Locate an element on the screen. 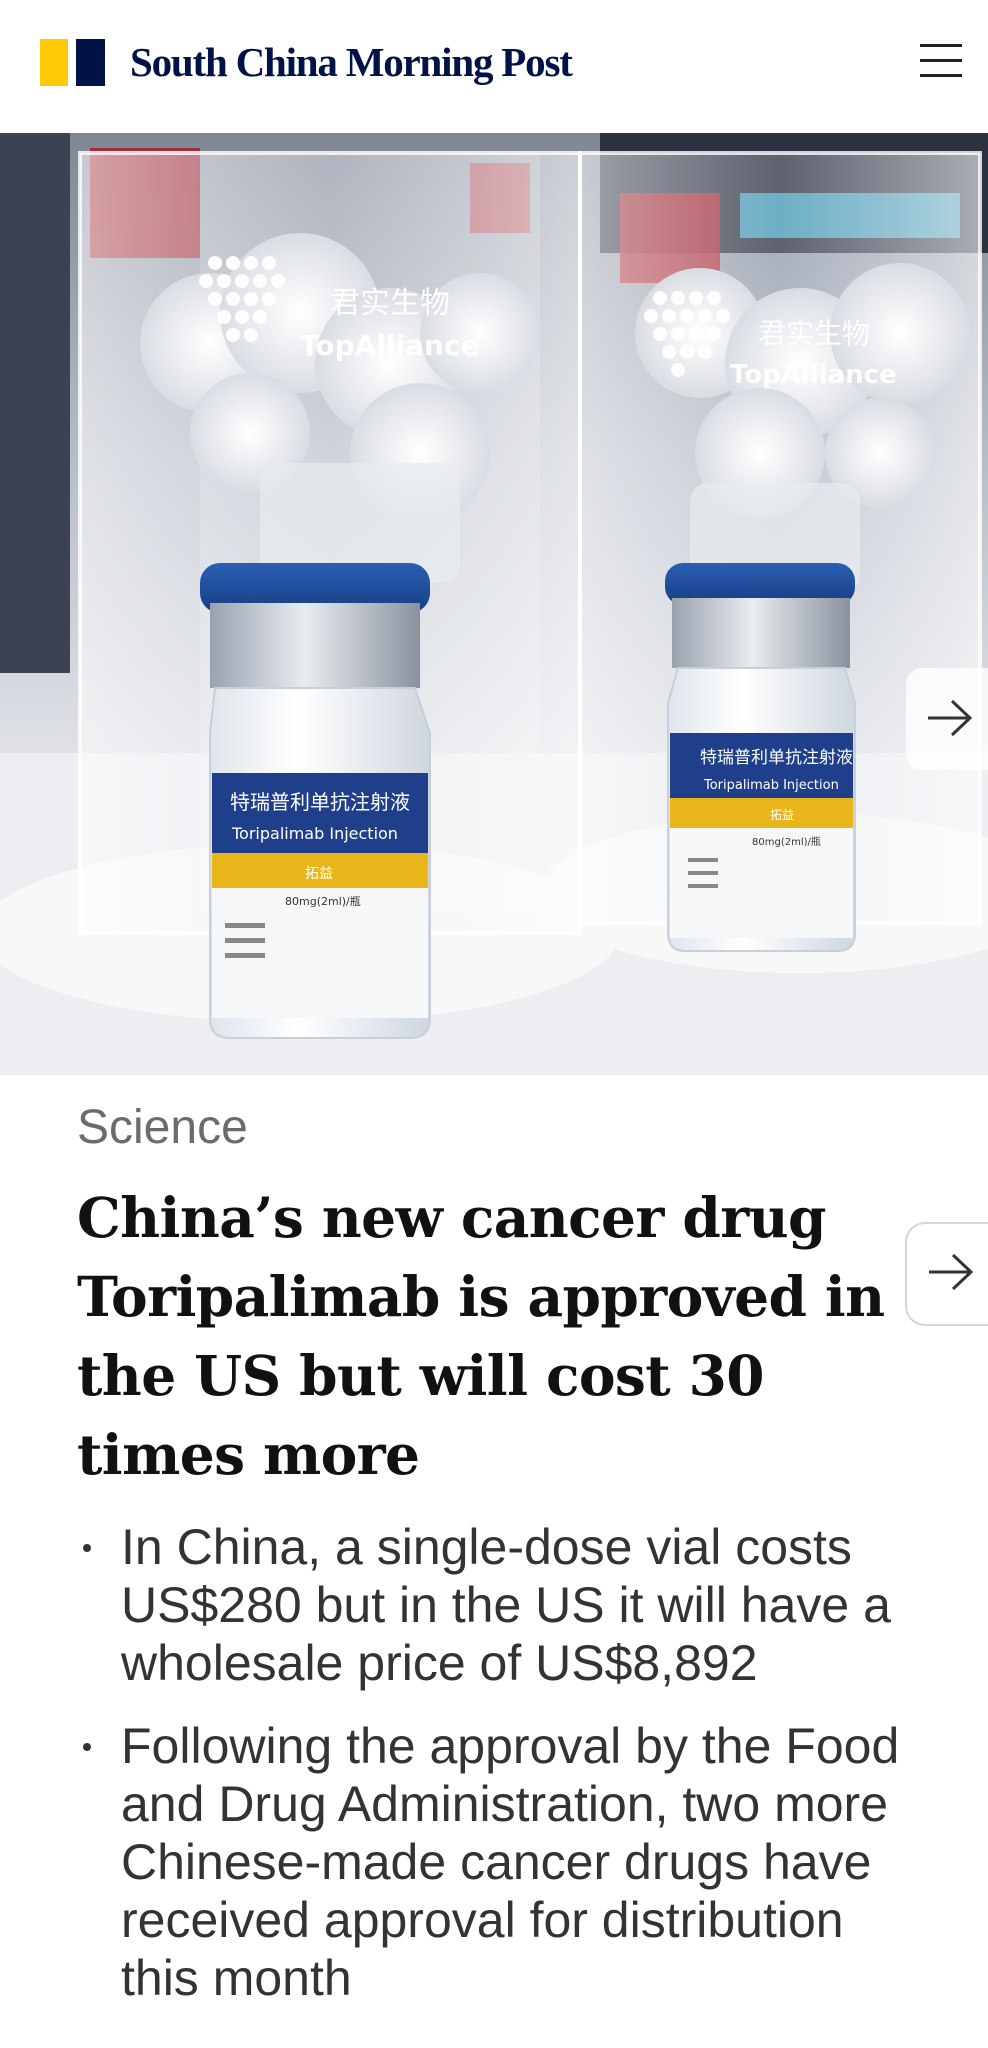 The height and width of the screenshot is (2048, 988). hamburger-menu-icon is located at coordinates (941, 60).